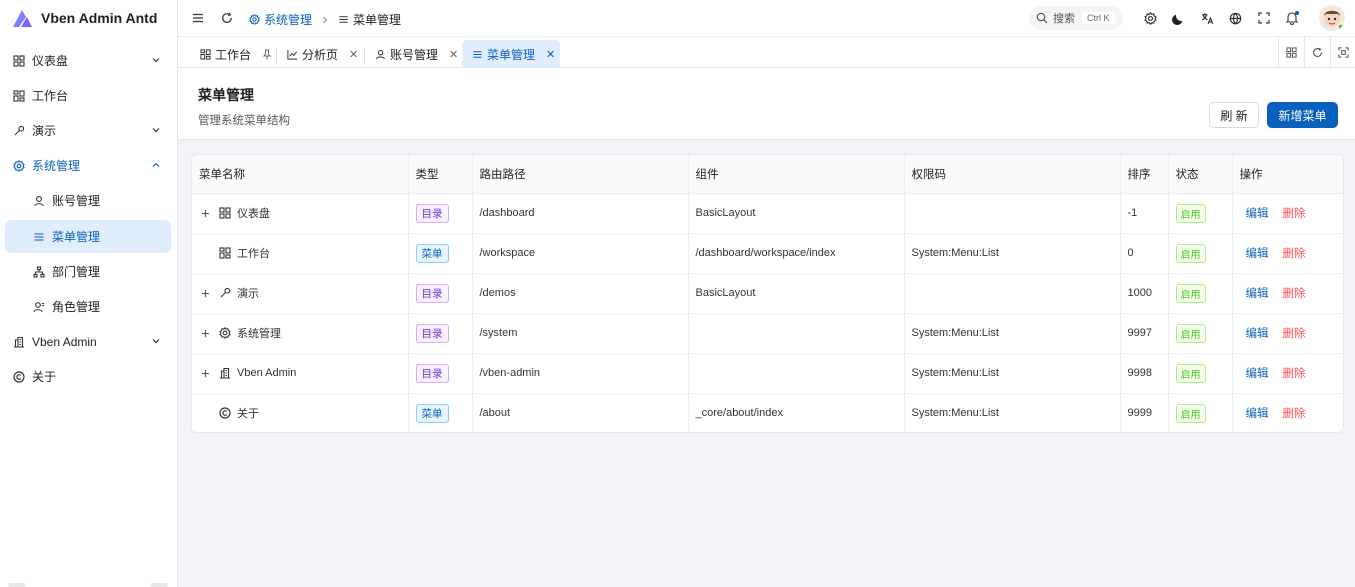 Image resolution: width=1355 pixels, height=587 pixels. Describe the element at coordinates (88, 236) in the screenshot. I see `sidebar-item-menu: 菜单管理` at that location.